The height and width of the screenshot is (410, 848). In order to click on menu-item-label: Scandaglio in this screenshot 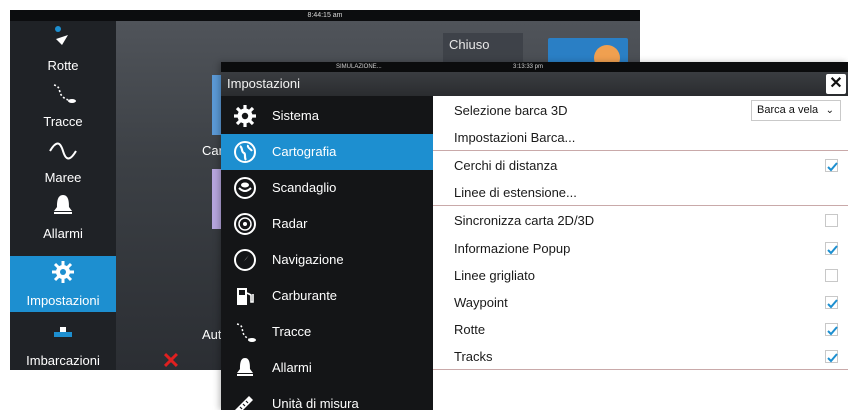, I will do `click(304, 187)`.